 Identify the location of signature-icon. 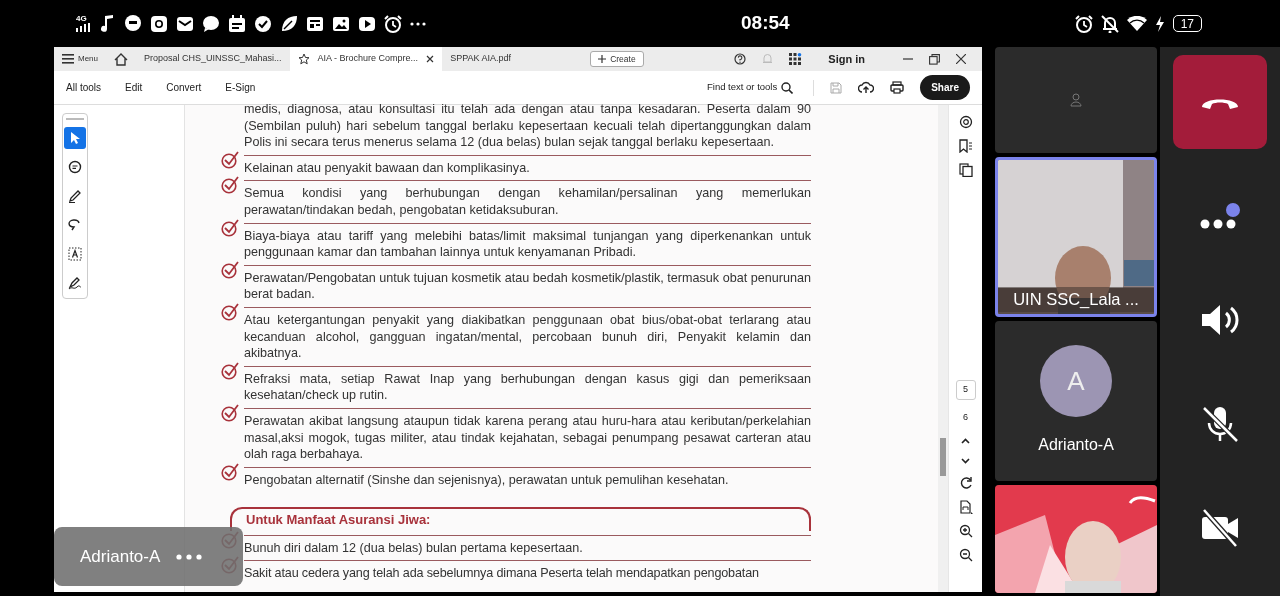
(75, 283).